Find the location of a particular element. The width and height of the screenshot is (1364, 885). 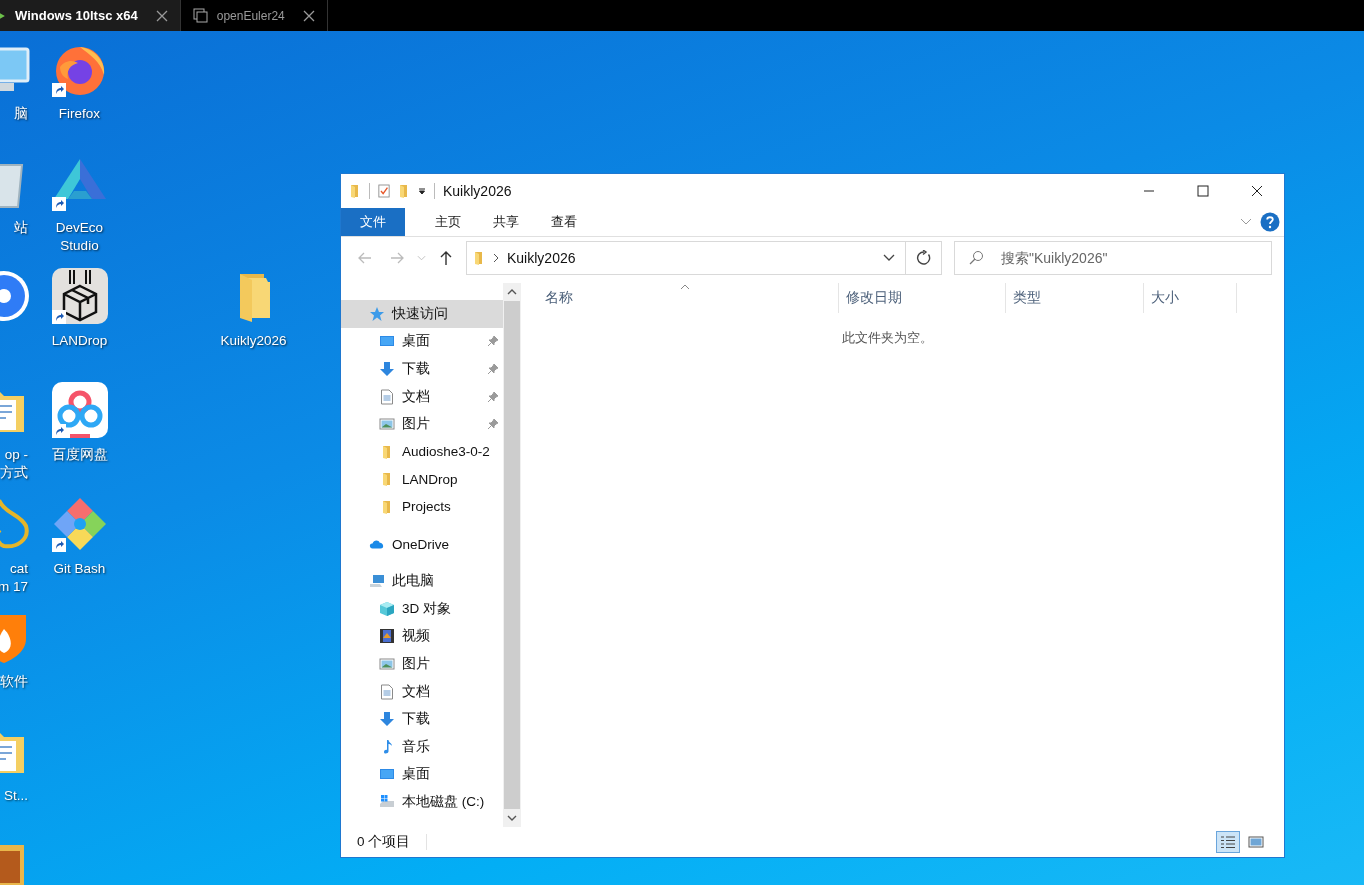

checklist-icon is located at coordinates (384, 191).